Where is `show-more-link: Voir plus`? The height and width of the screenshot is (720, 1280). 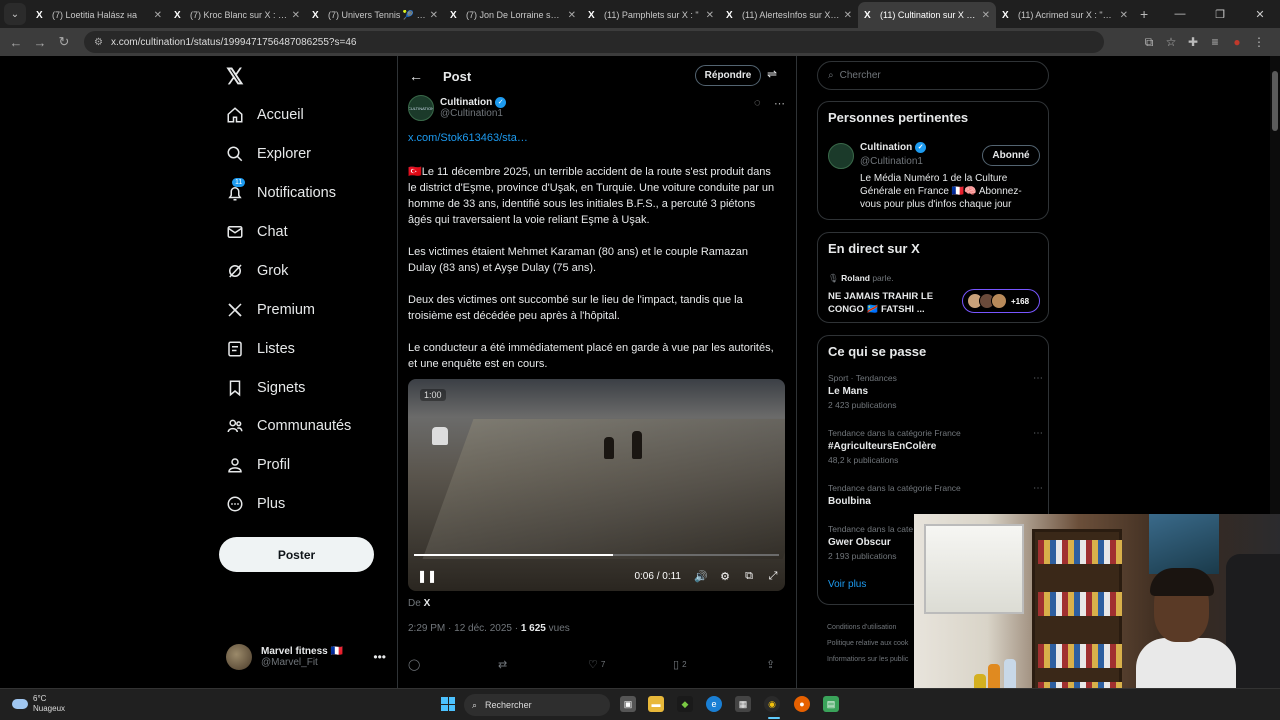 show-more-link: Voir plus is located at coordinates (847, 584).